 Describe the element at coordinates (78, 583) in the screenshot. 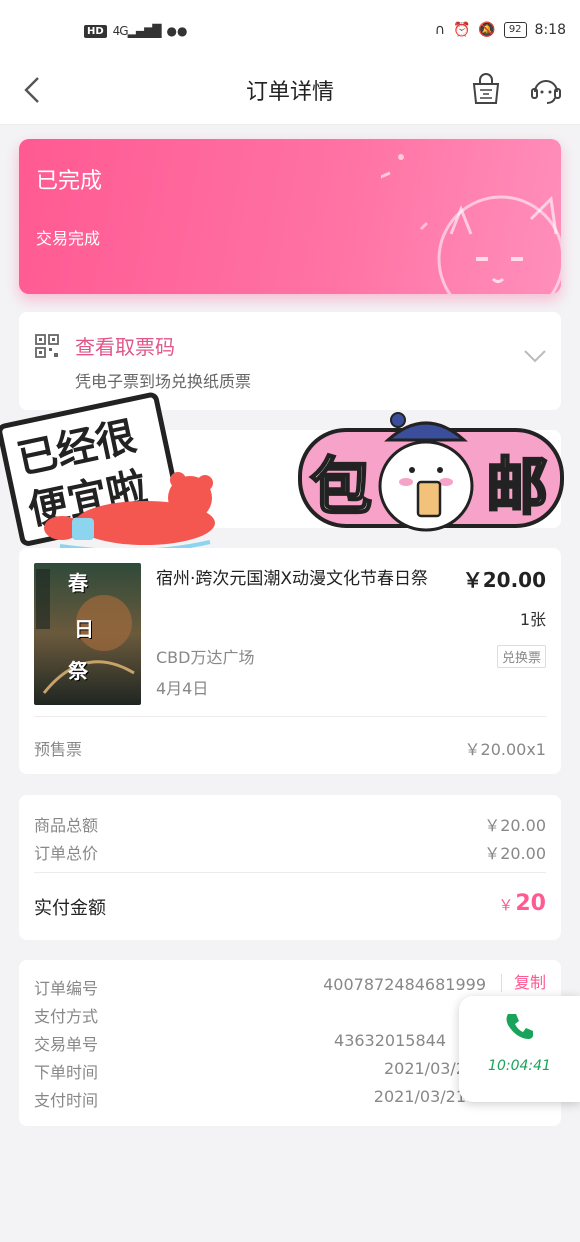

I see `poster-char-1: 春` at that location.